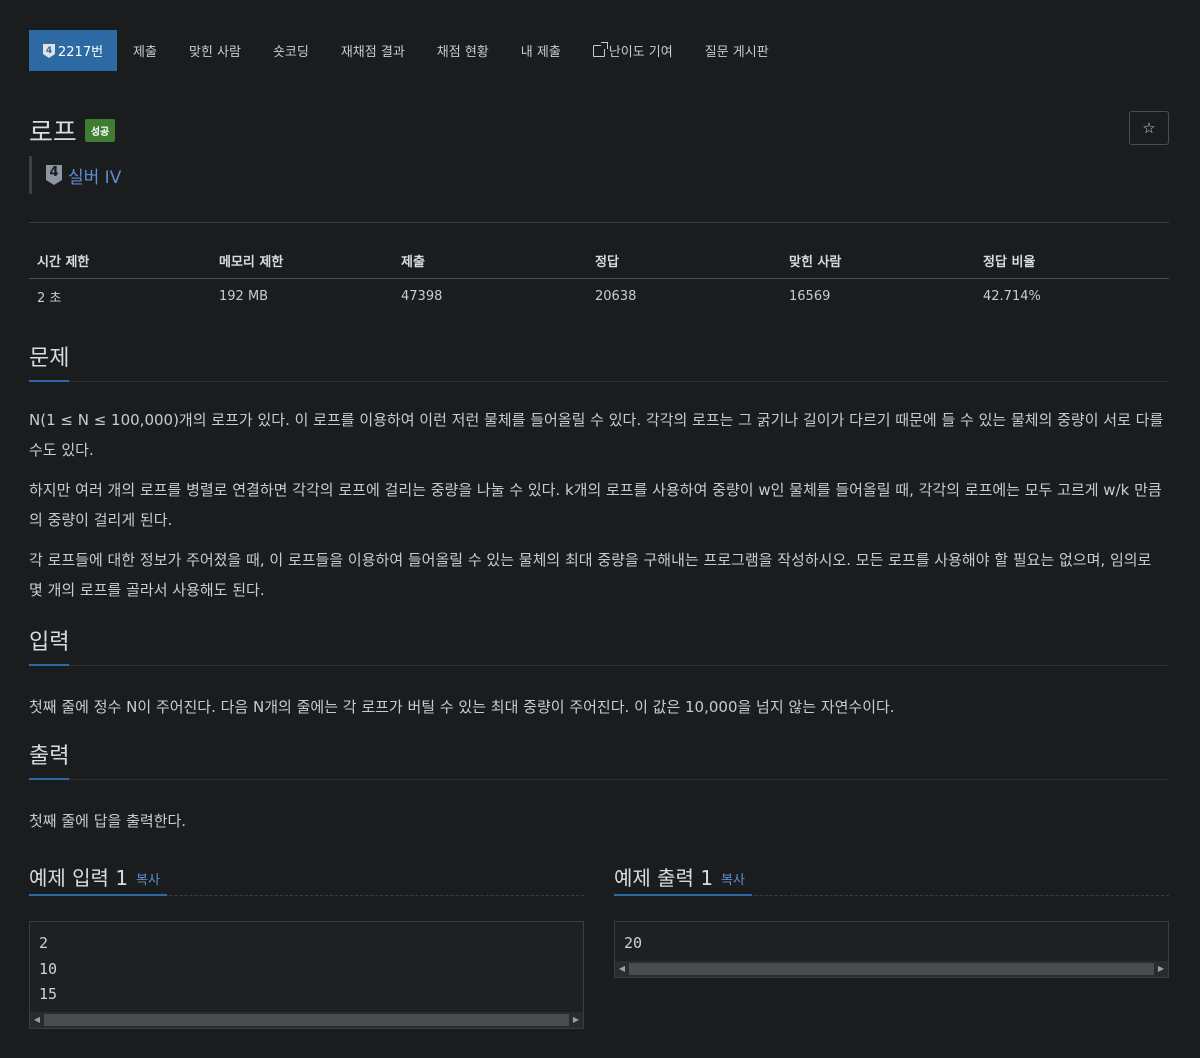 The width and height of the screenshot is (1200, 1058). What do you see at coordinates (48, 994) in the screenshot?
I see `sample-line: 15` at bounding box center [48, 994].